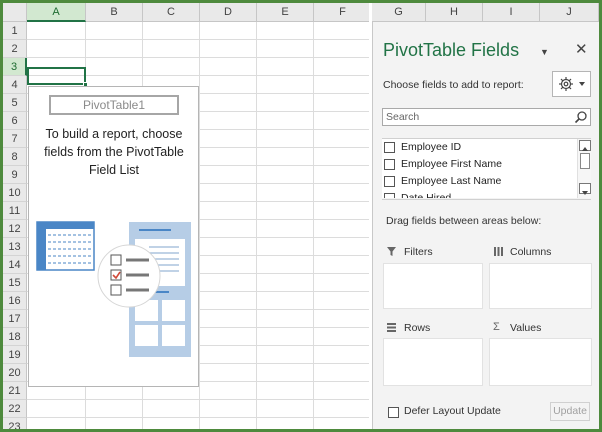 This screenshot has width=602, height=432. What do you see at coordinates (114, 134) in the screenshot?
I see `instruction-line: To build a report, choose` at bounding box center [114, 134].